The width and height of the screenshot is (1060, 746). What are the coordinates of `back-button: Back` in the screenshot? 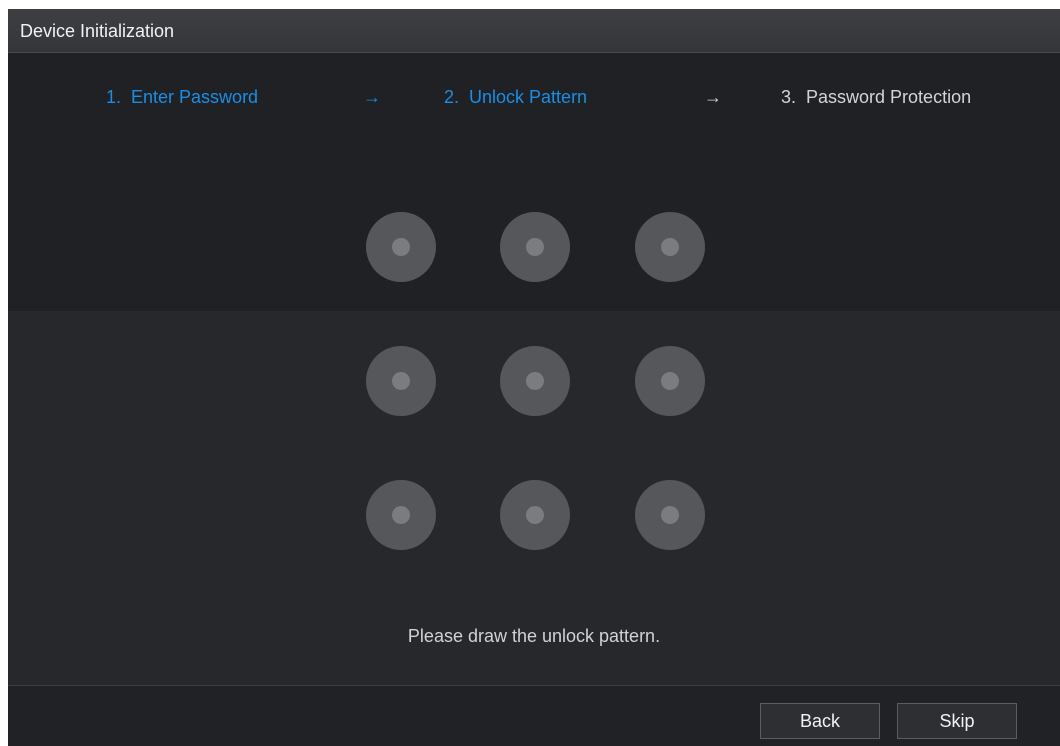 It's located at (820, 721).